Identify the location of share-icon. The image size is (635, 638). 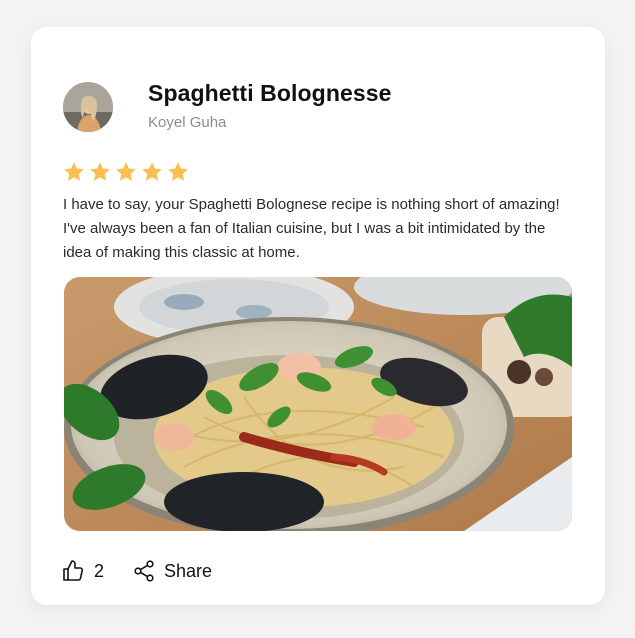
(144, 571).